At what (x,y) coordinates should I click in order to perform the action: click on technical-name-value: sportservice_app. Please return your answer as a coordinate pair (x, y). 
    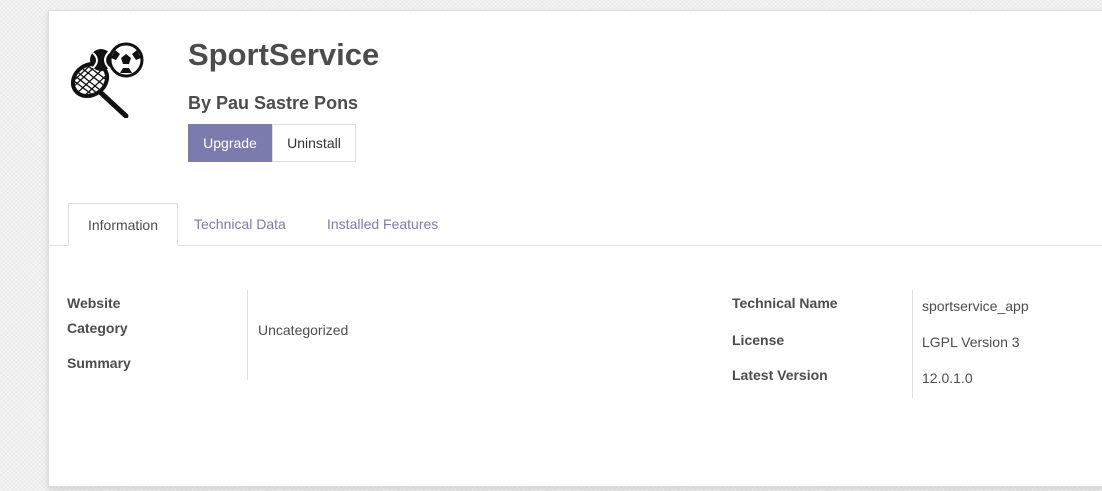
    Looking at the image, I should click on (975, 306).